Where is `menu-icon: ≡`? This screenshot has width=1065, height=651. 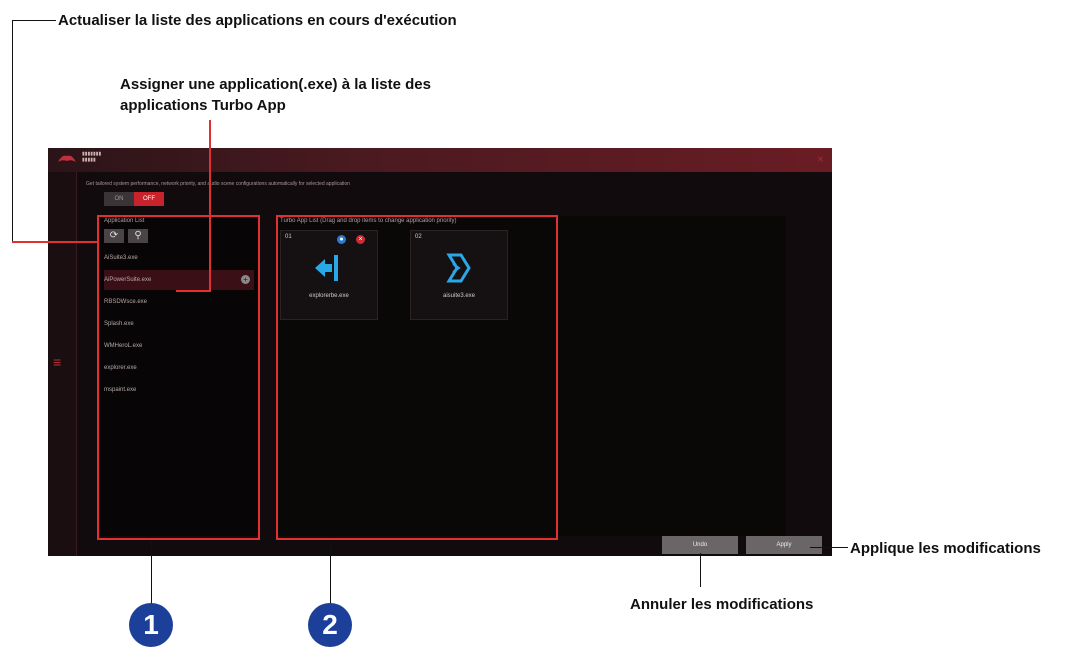 menu-icon: ≡ is located at coordinates (57, 362).